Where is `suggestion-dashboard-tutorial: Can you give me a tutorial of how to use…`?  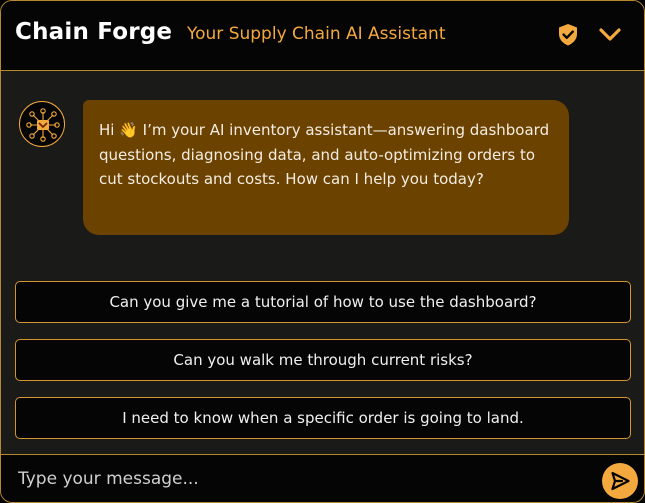 suggestion-dashboard-tutorial: Can you give me a tutorial of how to use… is located at coordinates (323, 302).